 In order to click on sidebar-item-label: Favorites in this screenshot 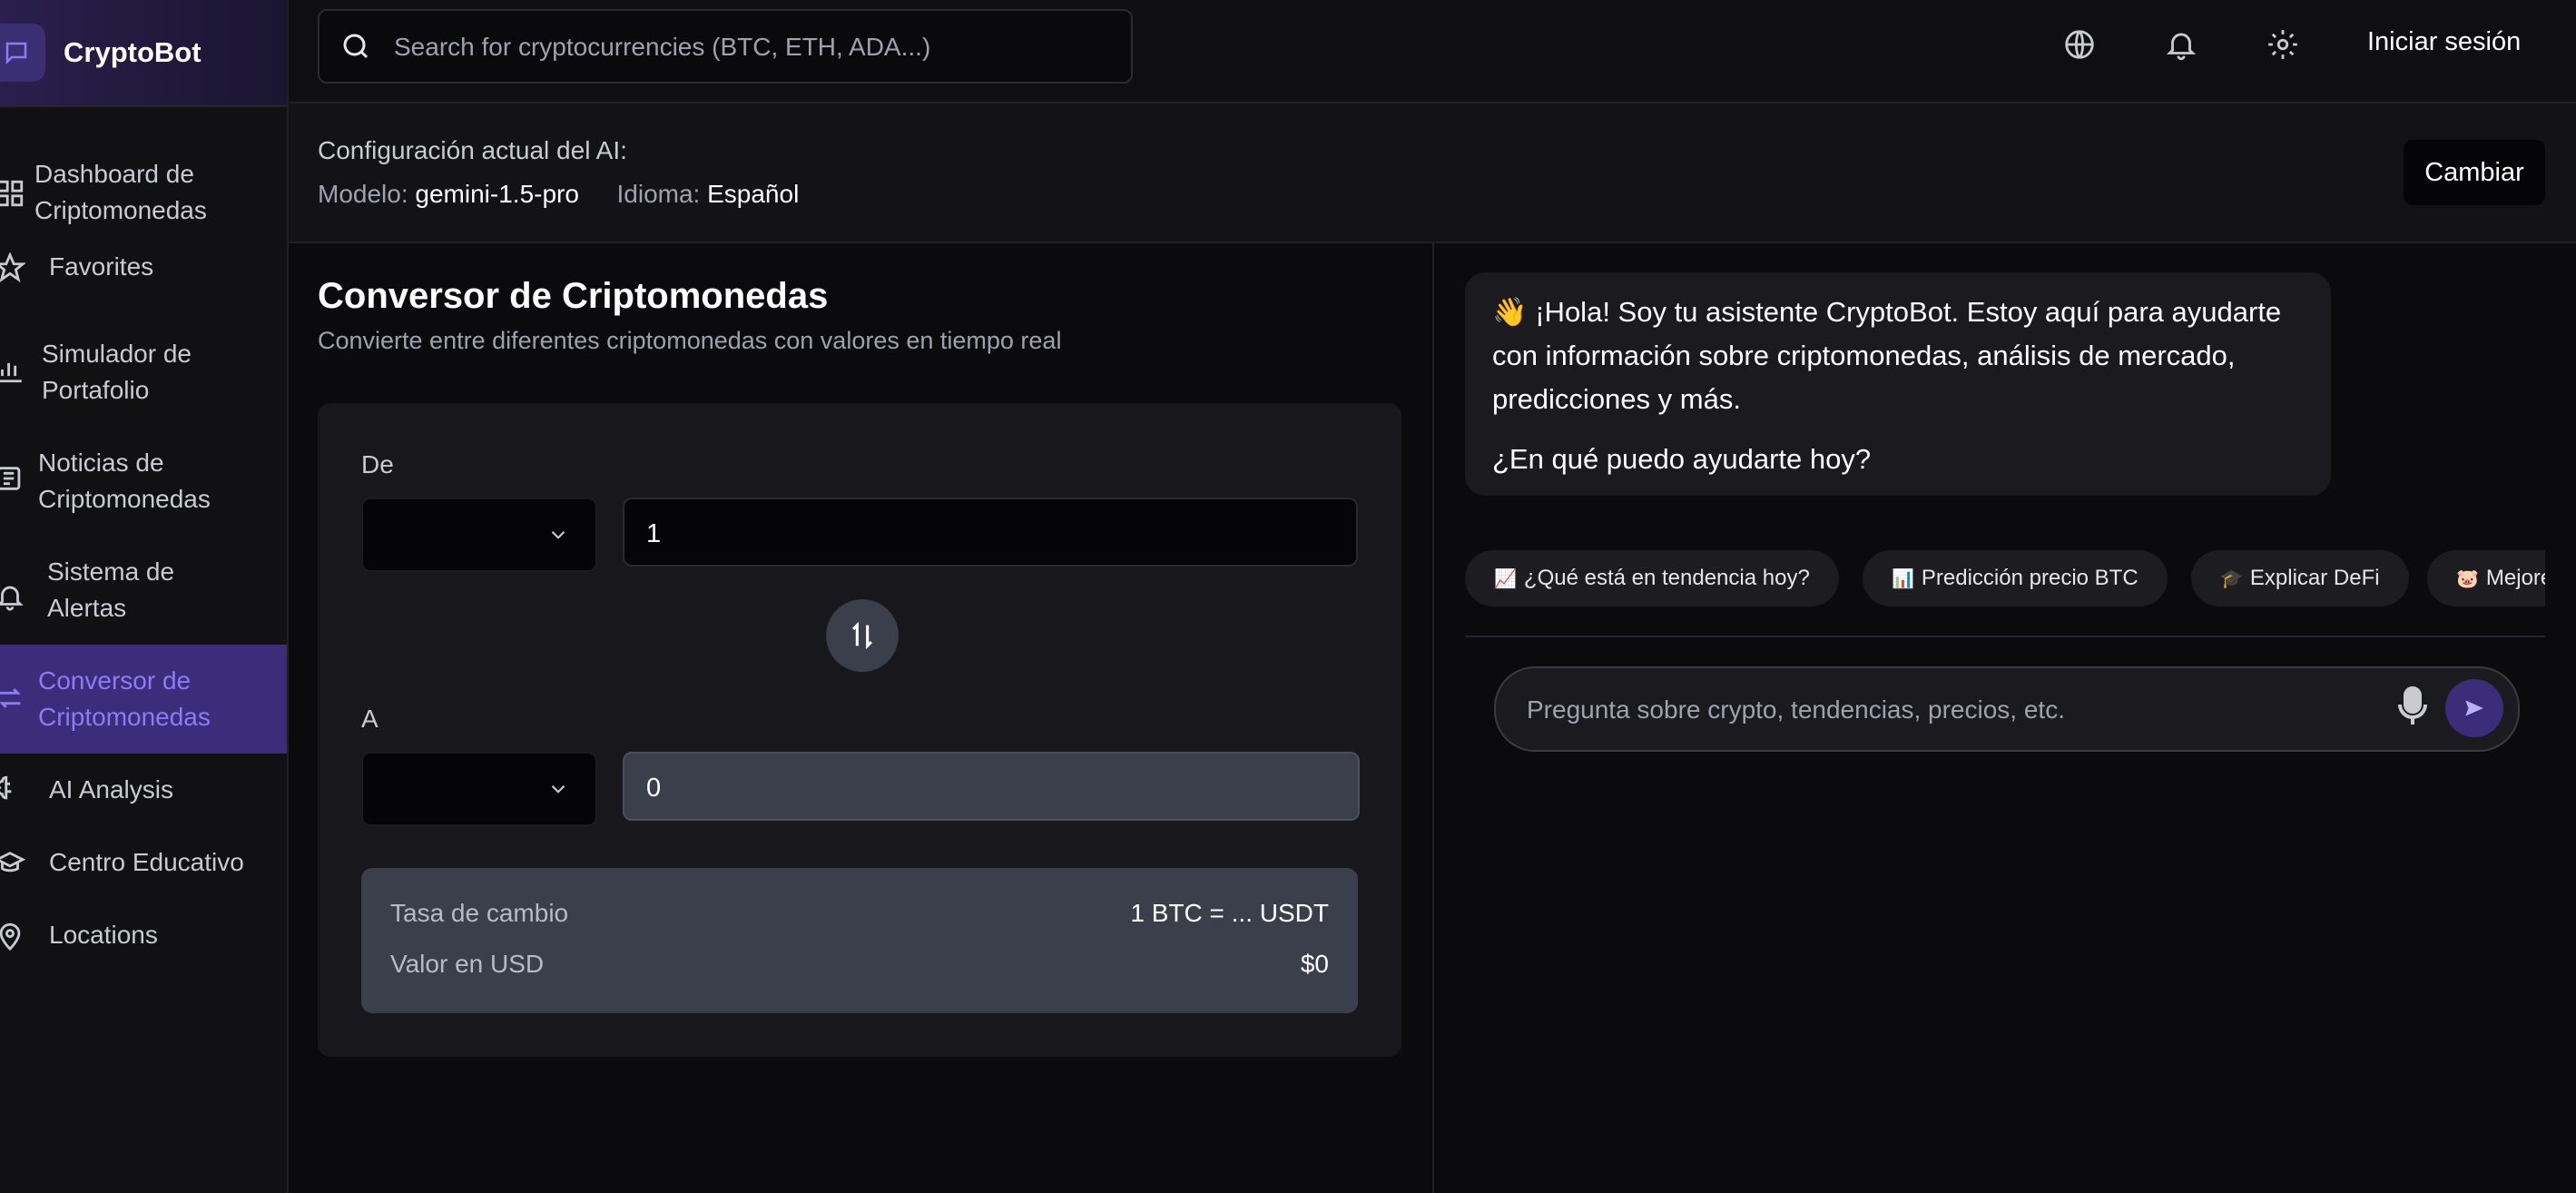, I will do `click(101, 266)`.